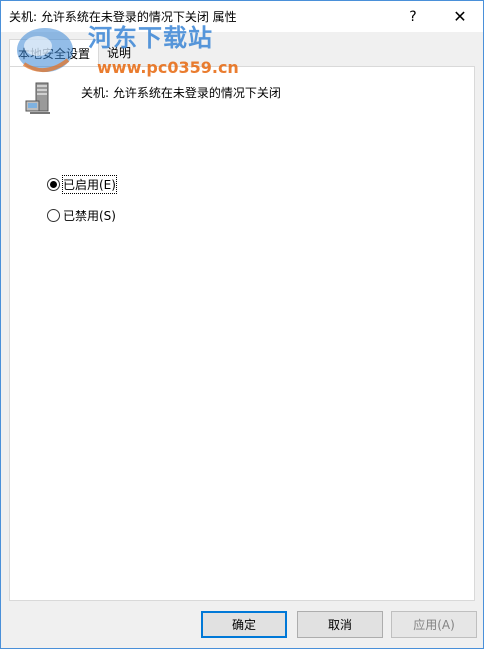  I want to click on server-icon, so click(37, 98).